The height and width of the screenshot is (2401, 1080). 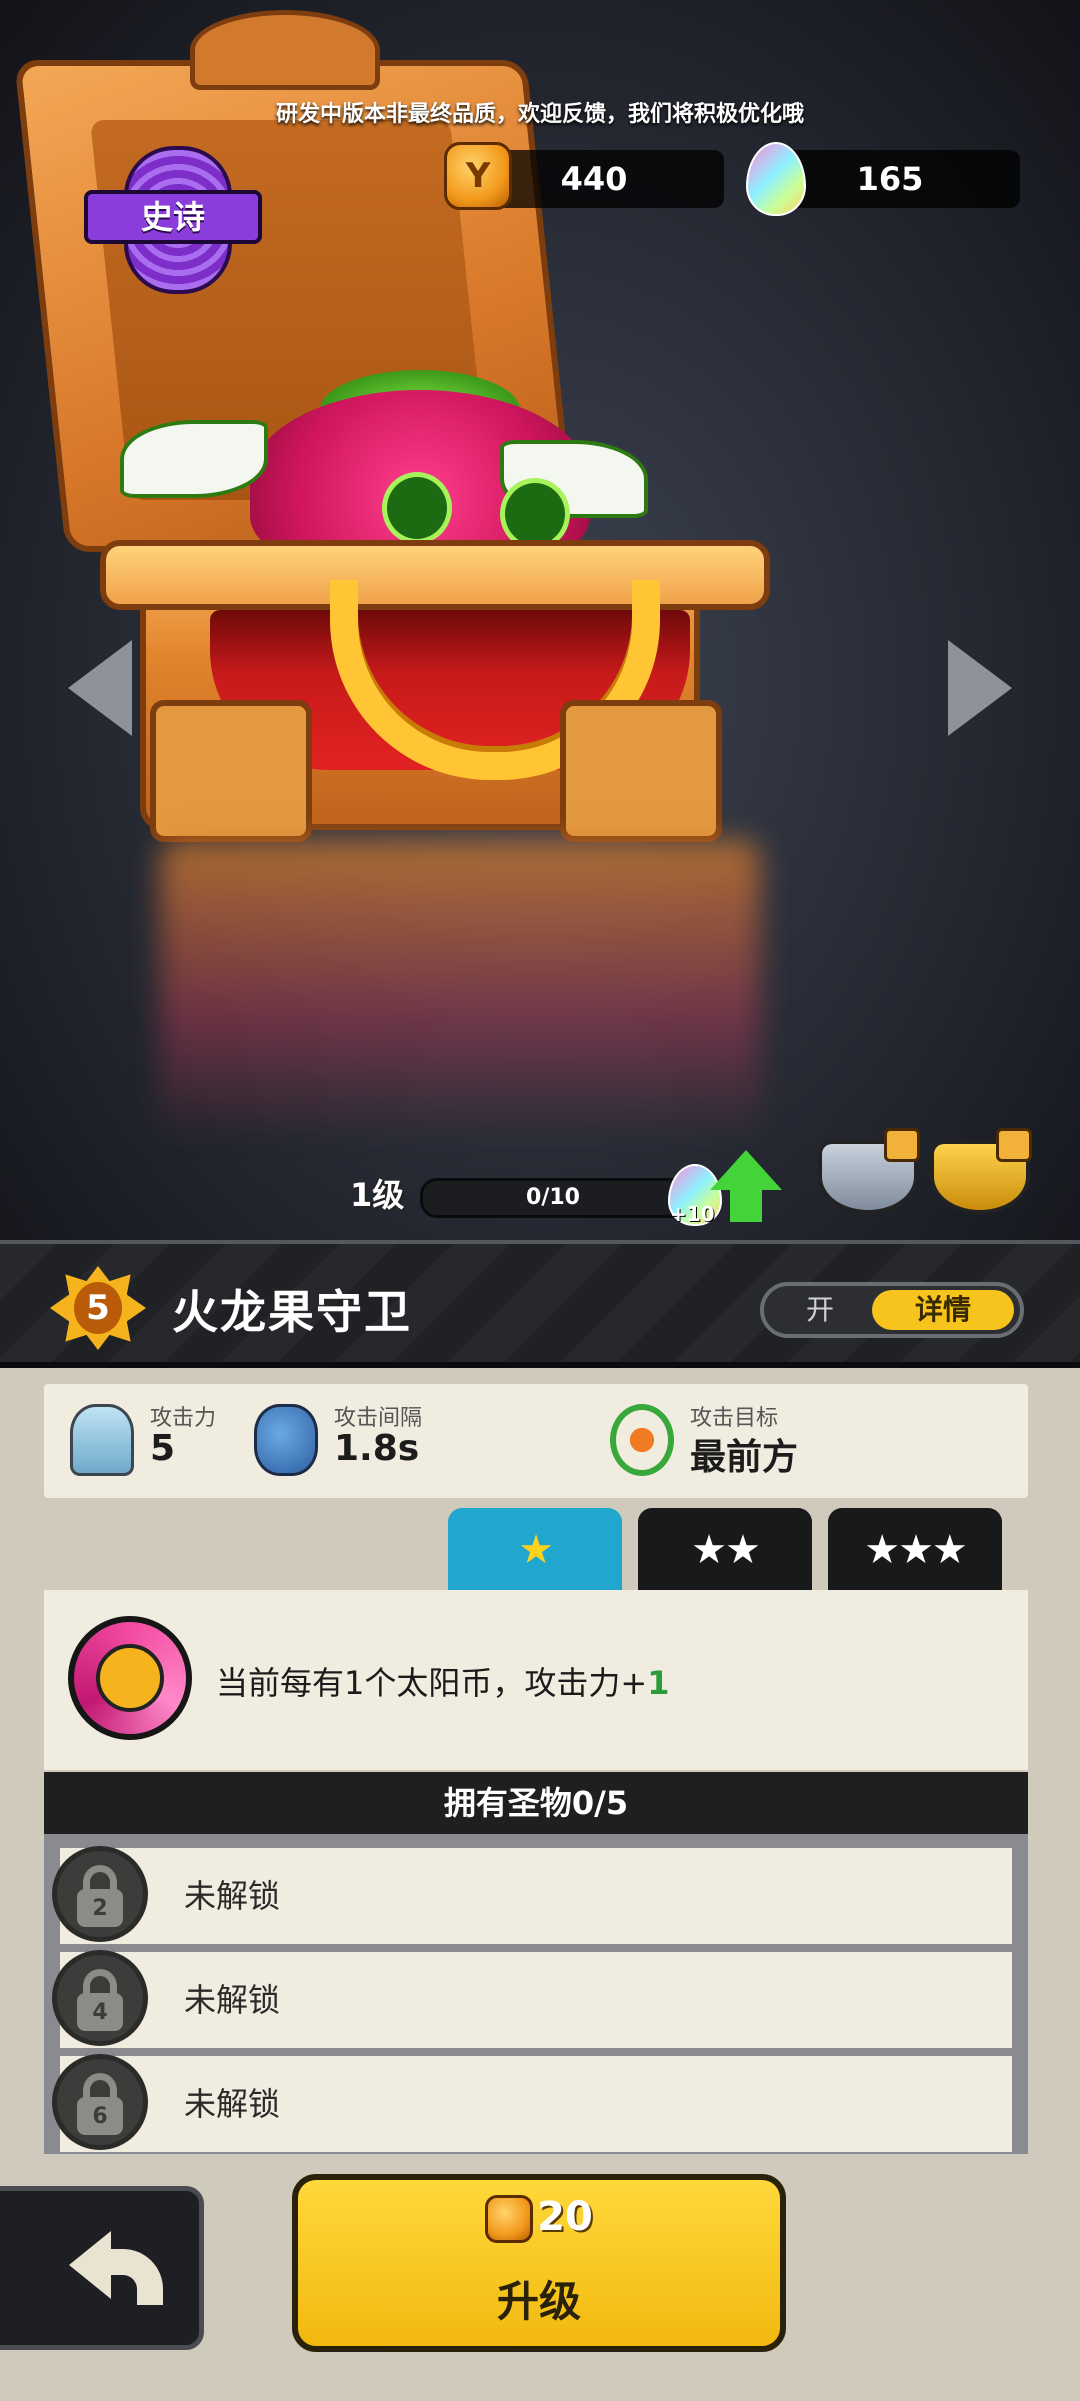 I want to click on list-item: 4 未解锁, so click(x=532, y=1999).